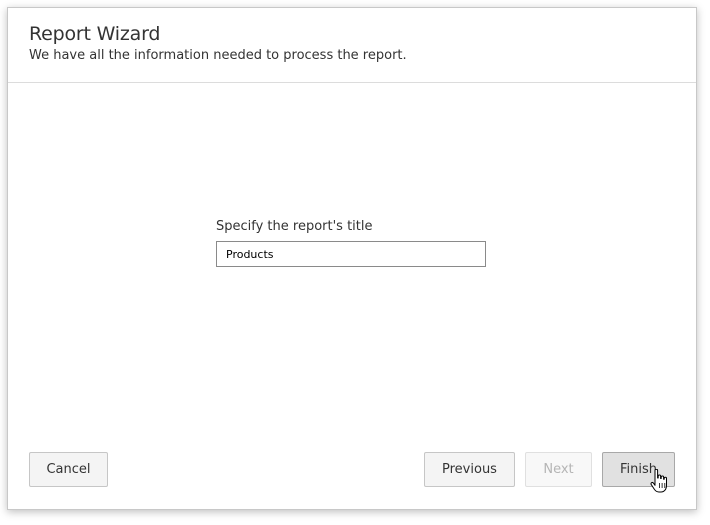 Image resolution: width=710 pixels, height=525 pixels. I want to click on hand-pointer-icon, so click(658, 481).